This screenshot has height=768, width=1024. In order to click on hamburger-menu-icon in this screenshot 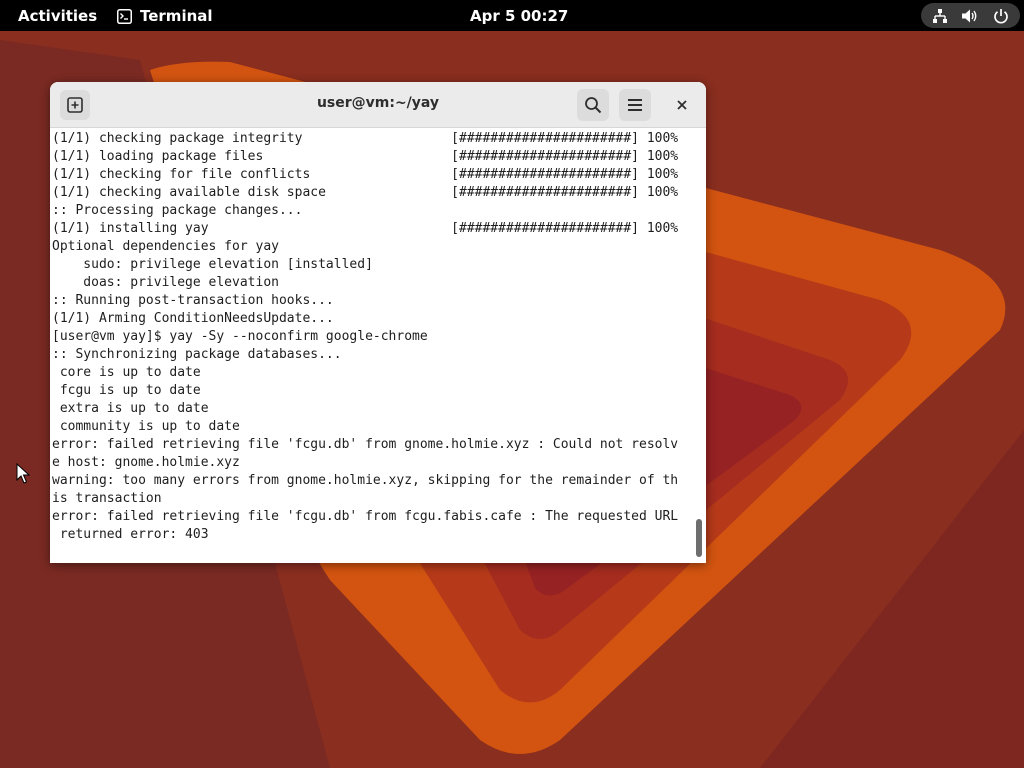, I will do `click(635, 105)`.